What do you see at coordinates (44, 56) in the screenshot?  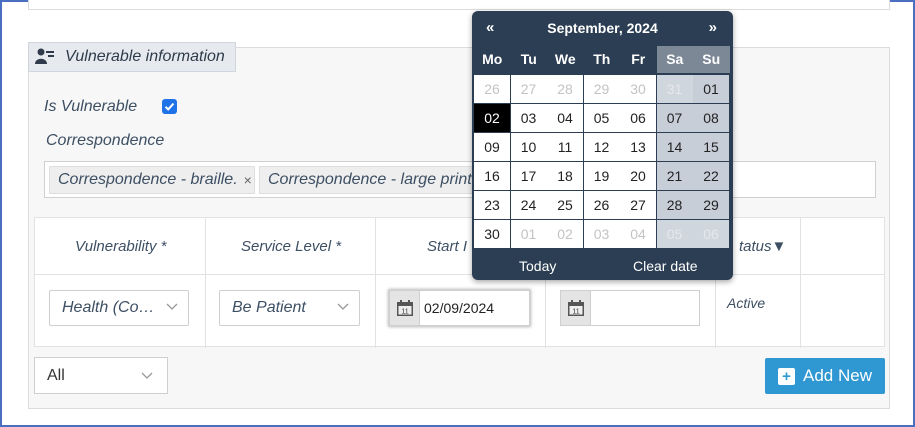 I see `user-id-icon` at bounding box center [44, 56].